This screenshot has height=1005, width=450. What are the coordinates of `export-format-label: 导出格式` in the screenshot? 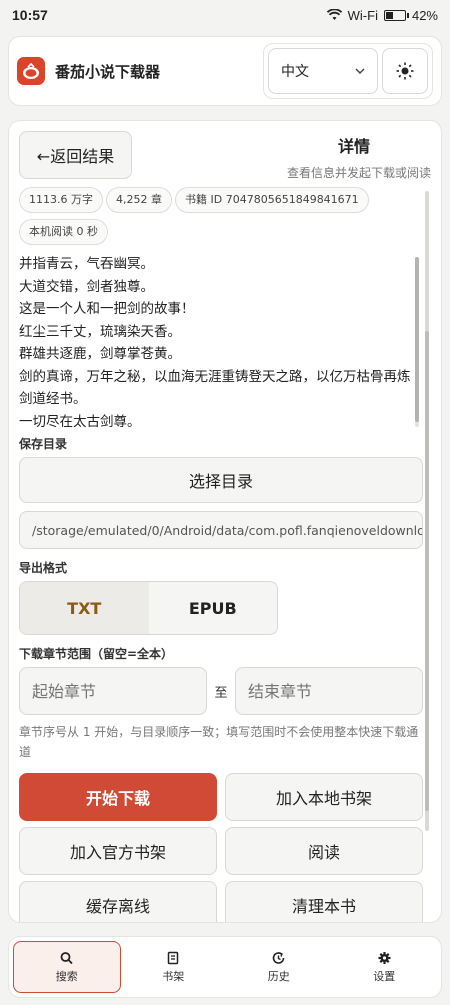 It's located at (43, 568).